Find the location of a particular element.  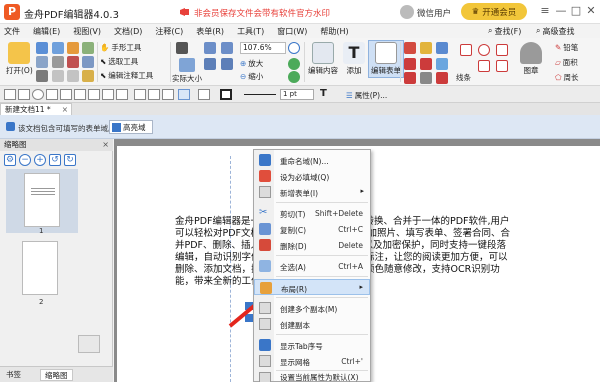

signature-field-icon is located at coordinates (108, 94).